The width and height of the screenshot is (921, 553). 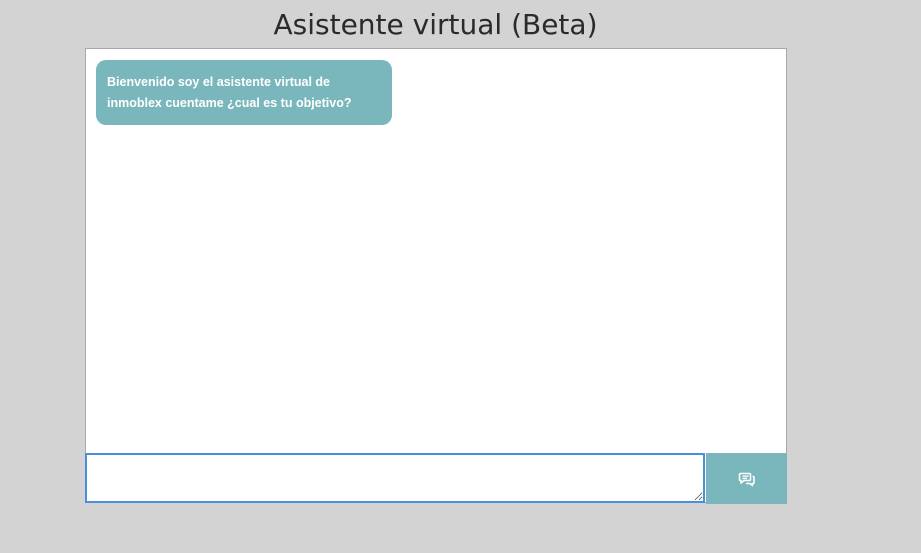 I want to click on chat-bubbles-icon, so click(x=747, y=479).